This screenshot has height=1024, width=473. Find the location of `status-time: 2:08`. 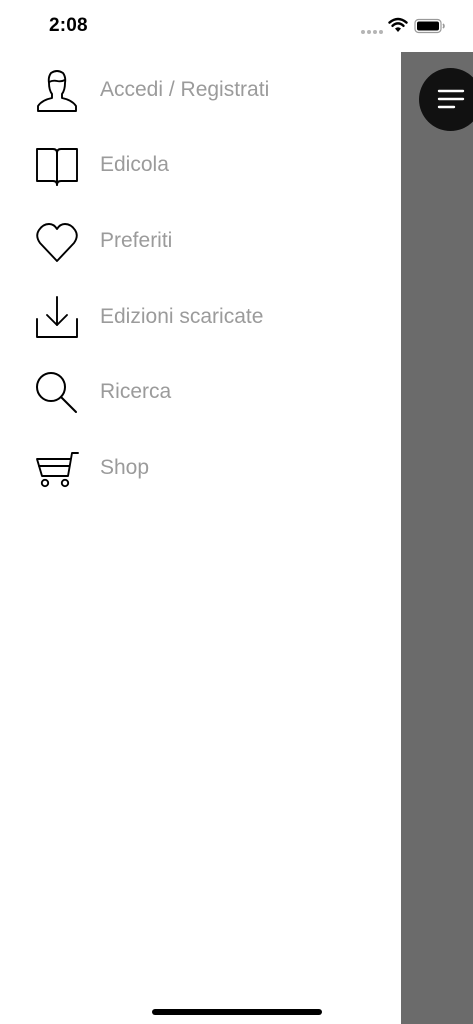

status-time: 2:08 is located at coordinates (68, 25).